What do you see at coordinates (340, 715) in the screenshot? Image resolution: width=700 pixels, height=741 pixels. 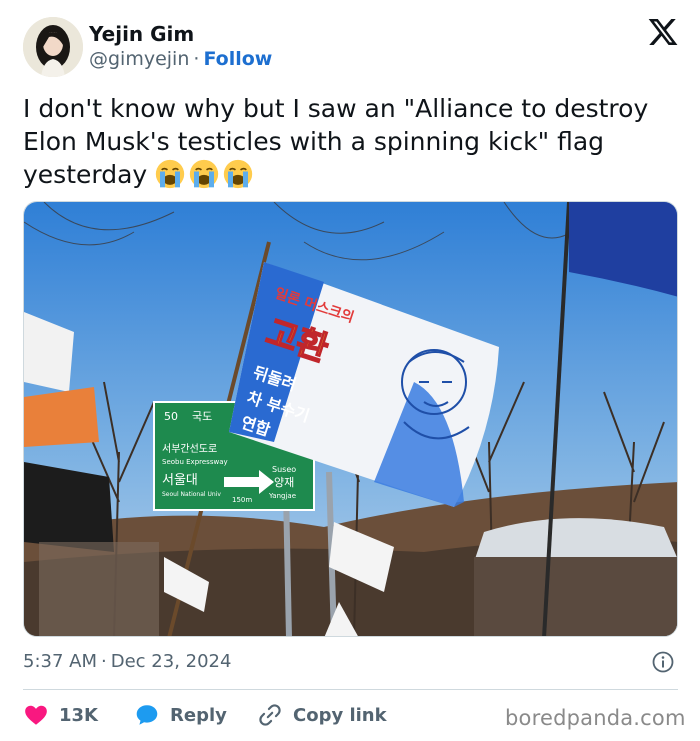 I see `copy-link-label: Copy link` at bounding box center [340, 715].